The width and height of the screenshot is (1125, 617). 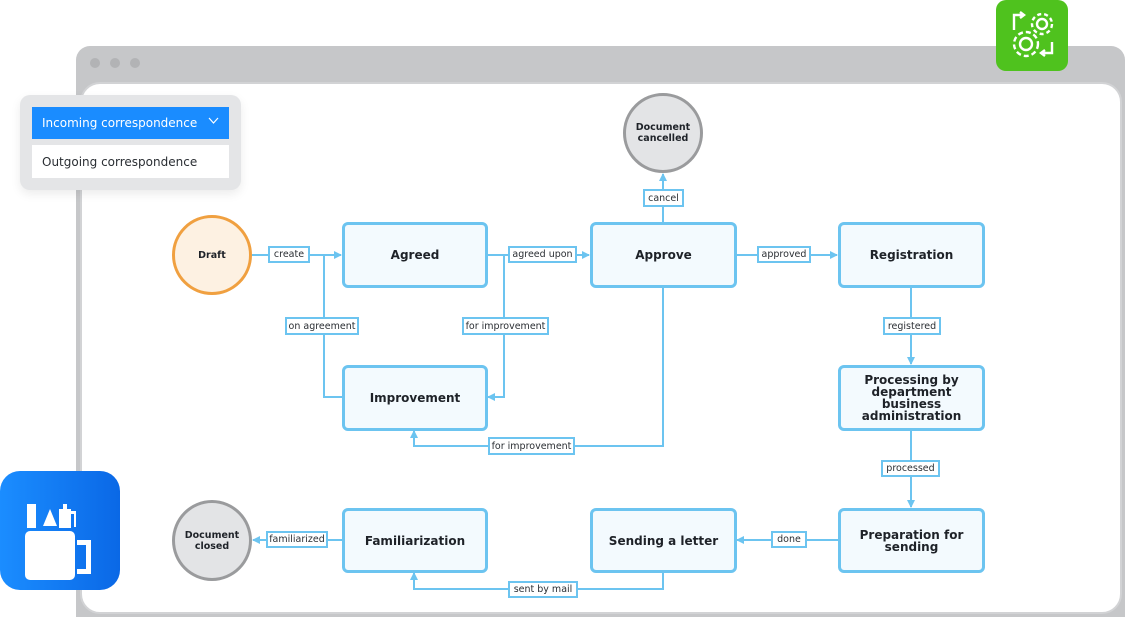 I want to click on node-document-cancelled: Document cancelled, so click(x=663, y=133).